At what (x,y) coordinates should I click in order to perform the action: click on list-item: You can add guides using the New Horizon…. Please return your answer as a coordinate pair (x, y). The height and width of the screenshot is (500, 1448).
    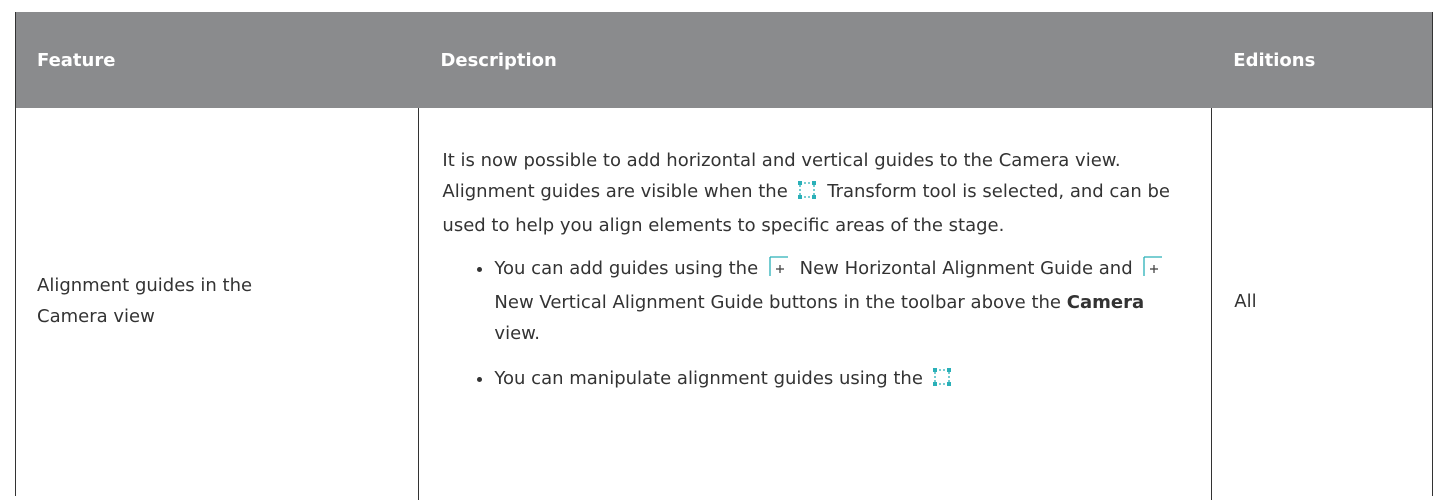
    Looking at the image, I should click on (838, 301).